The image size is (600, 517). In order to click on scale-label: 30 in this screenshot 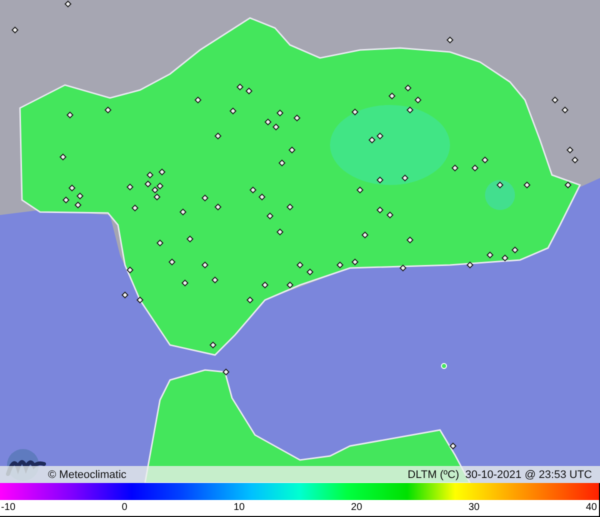, I will do `click(474, 508)`.